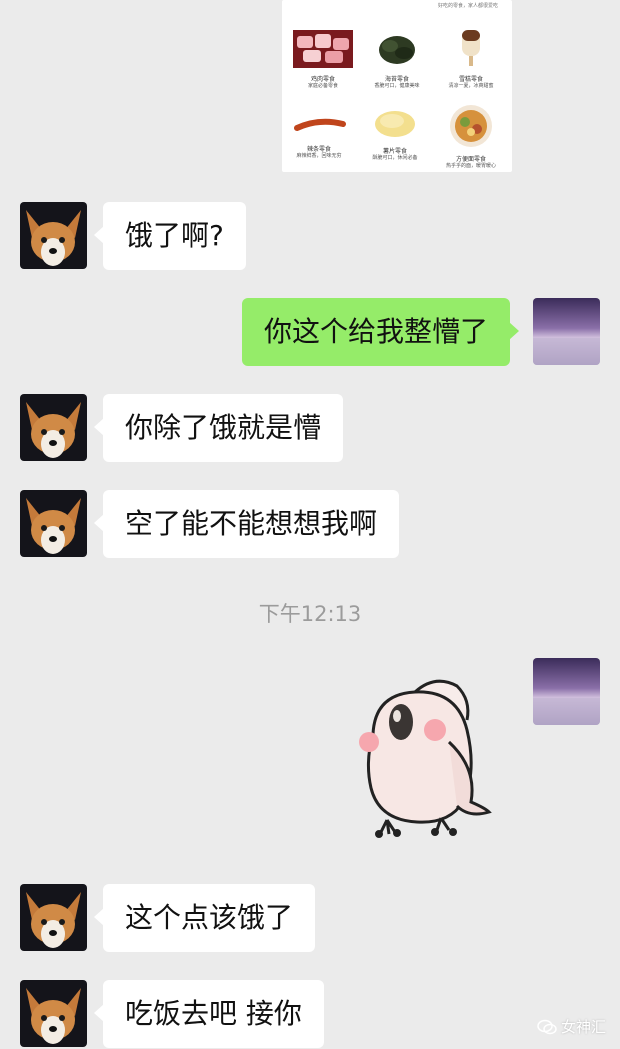 This screenshot has height=1049, width=620. Describe the element at coordinates (209, 917) in the screenshot. I see `message-text: 这个点该饿了` at that location.